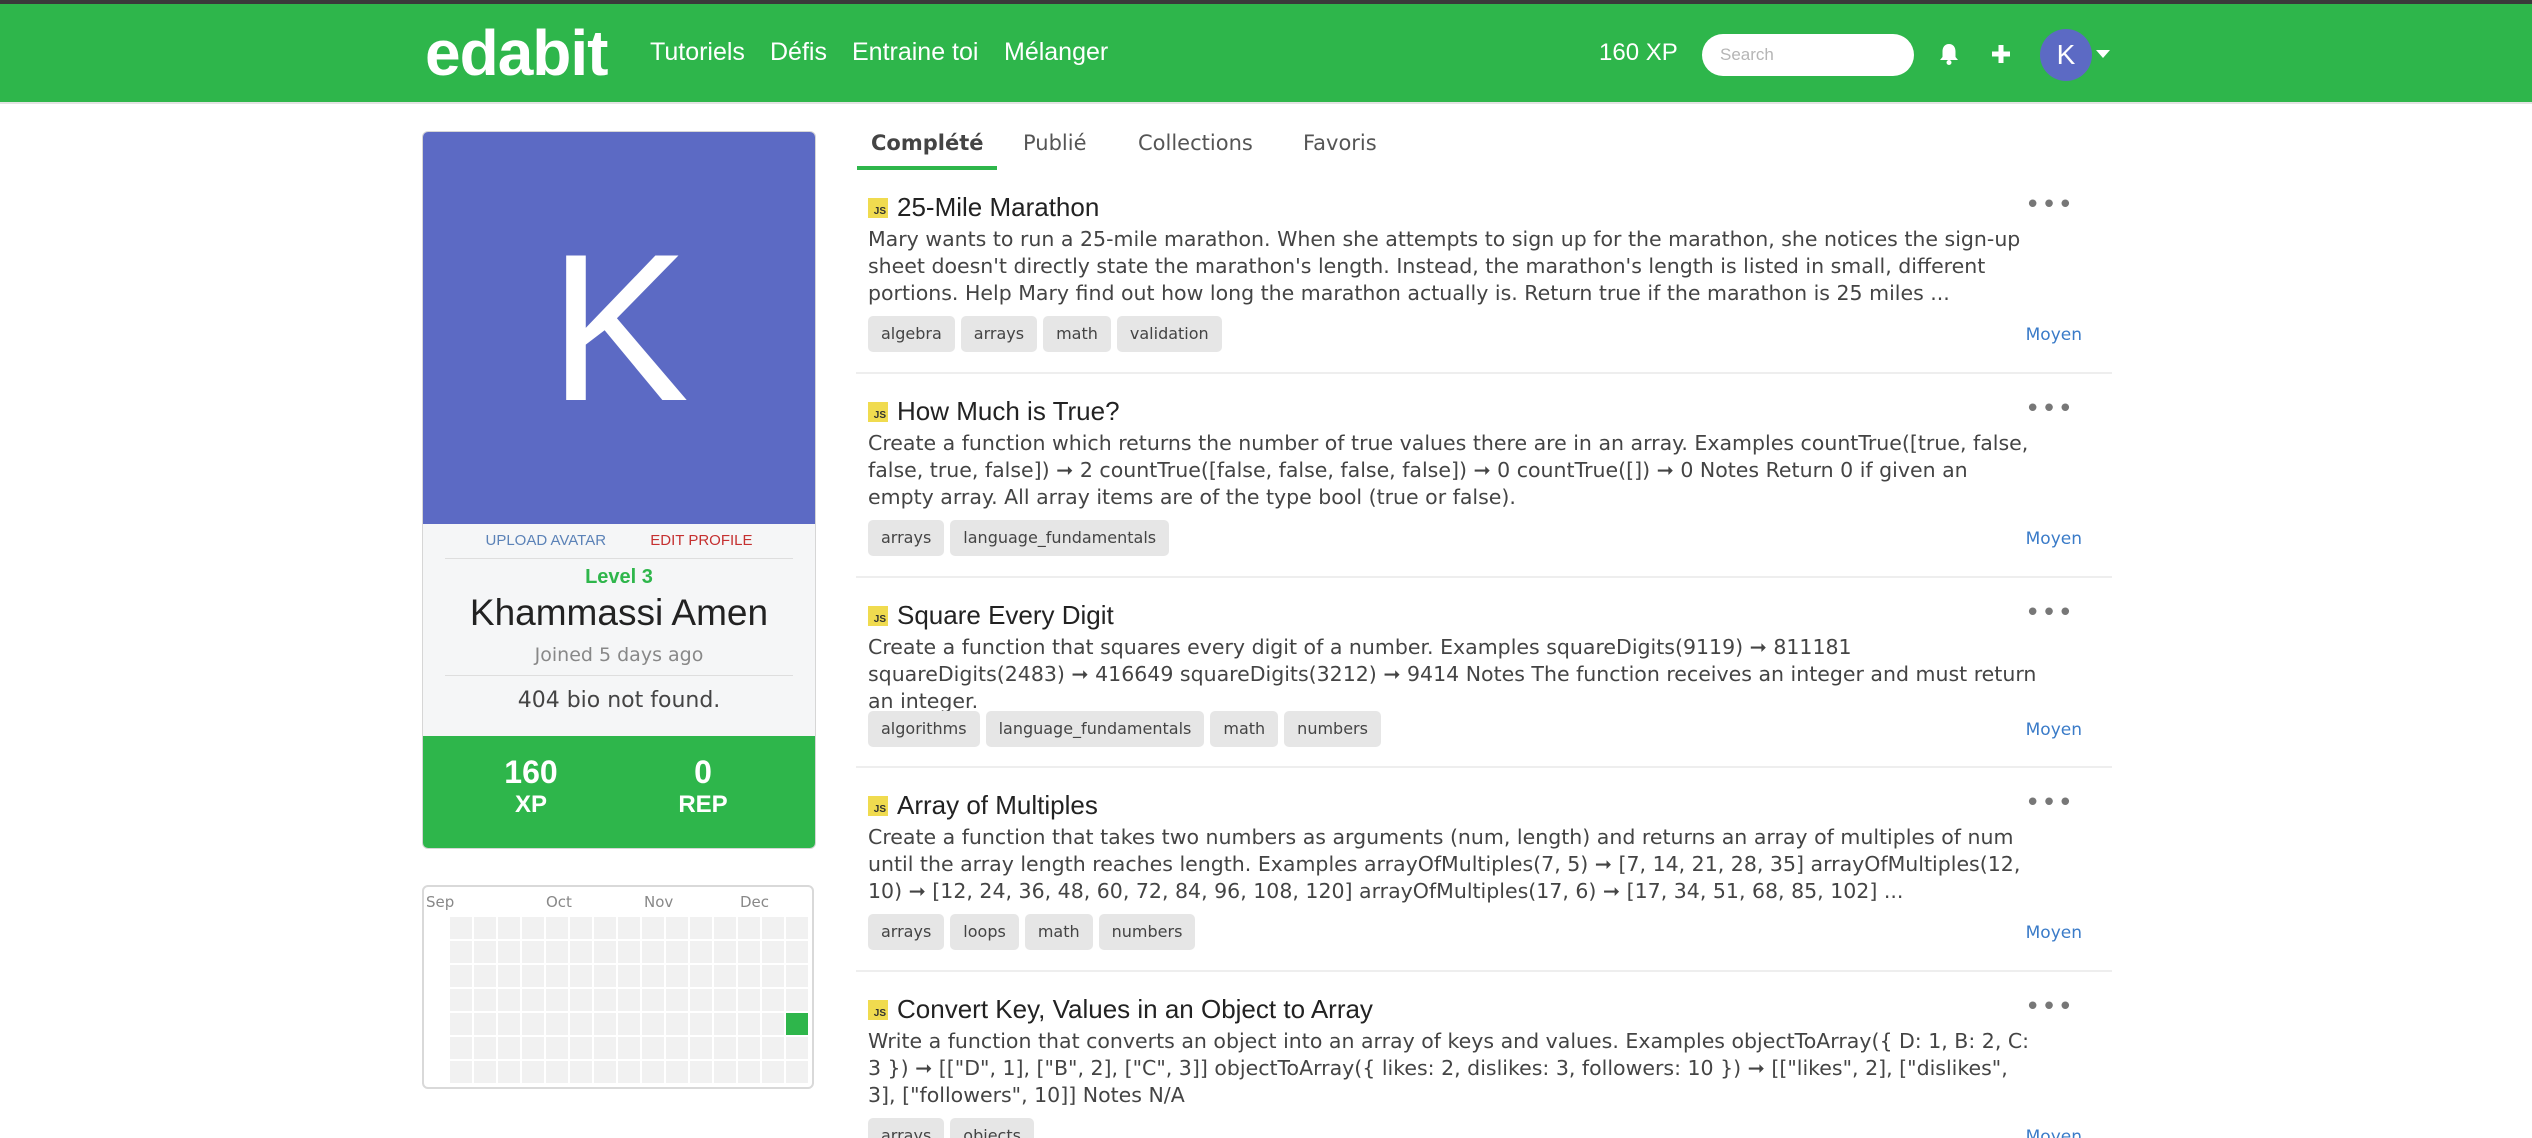 Image resolution: width=2532 pixels, height=1138 pixels. What do you see at coordinates (798, 52) in the screenshot?
I see `nav-link-defis: Défis` at bounding box center [798, 52].